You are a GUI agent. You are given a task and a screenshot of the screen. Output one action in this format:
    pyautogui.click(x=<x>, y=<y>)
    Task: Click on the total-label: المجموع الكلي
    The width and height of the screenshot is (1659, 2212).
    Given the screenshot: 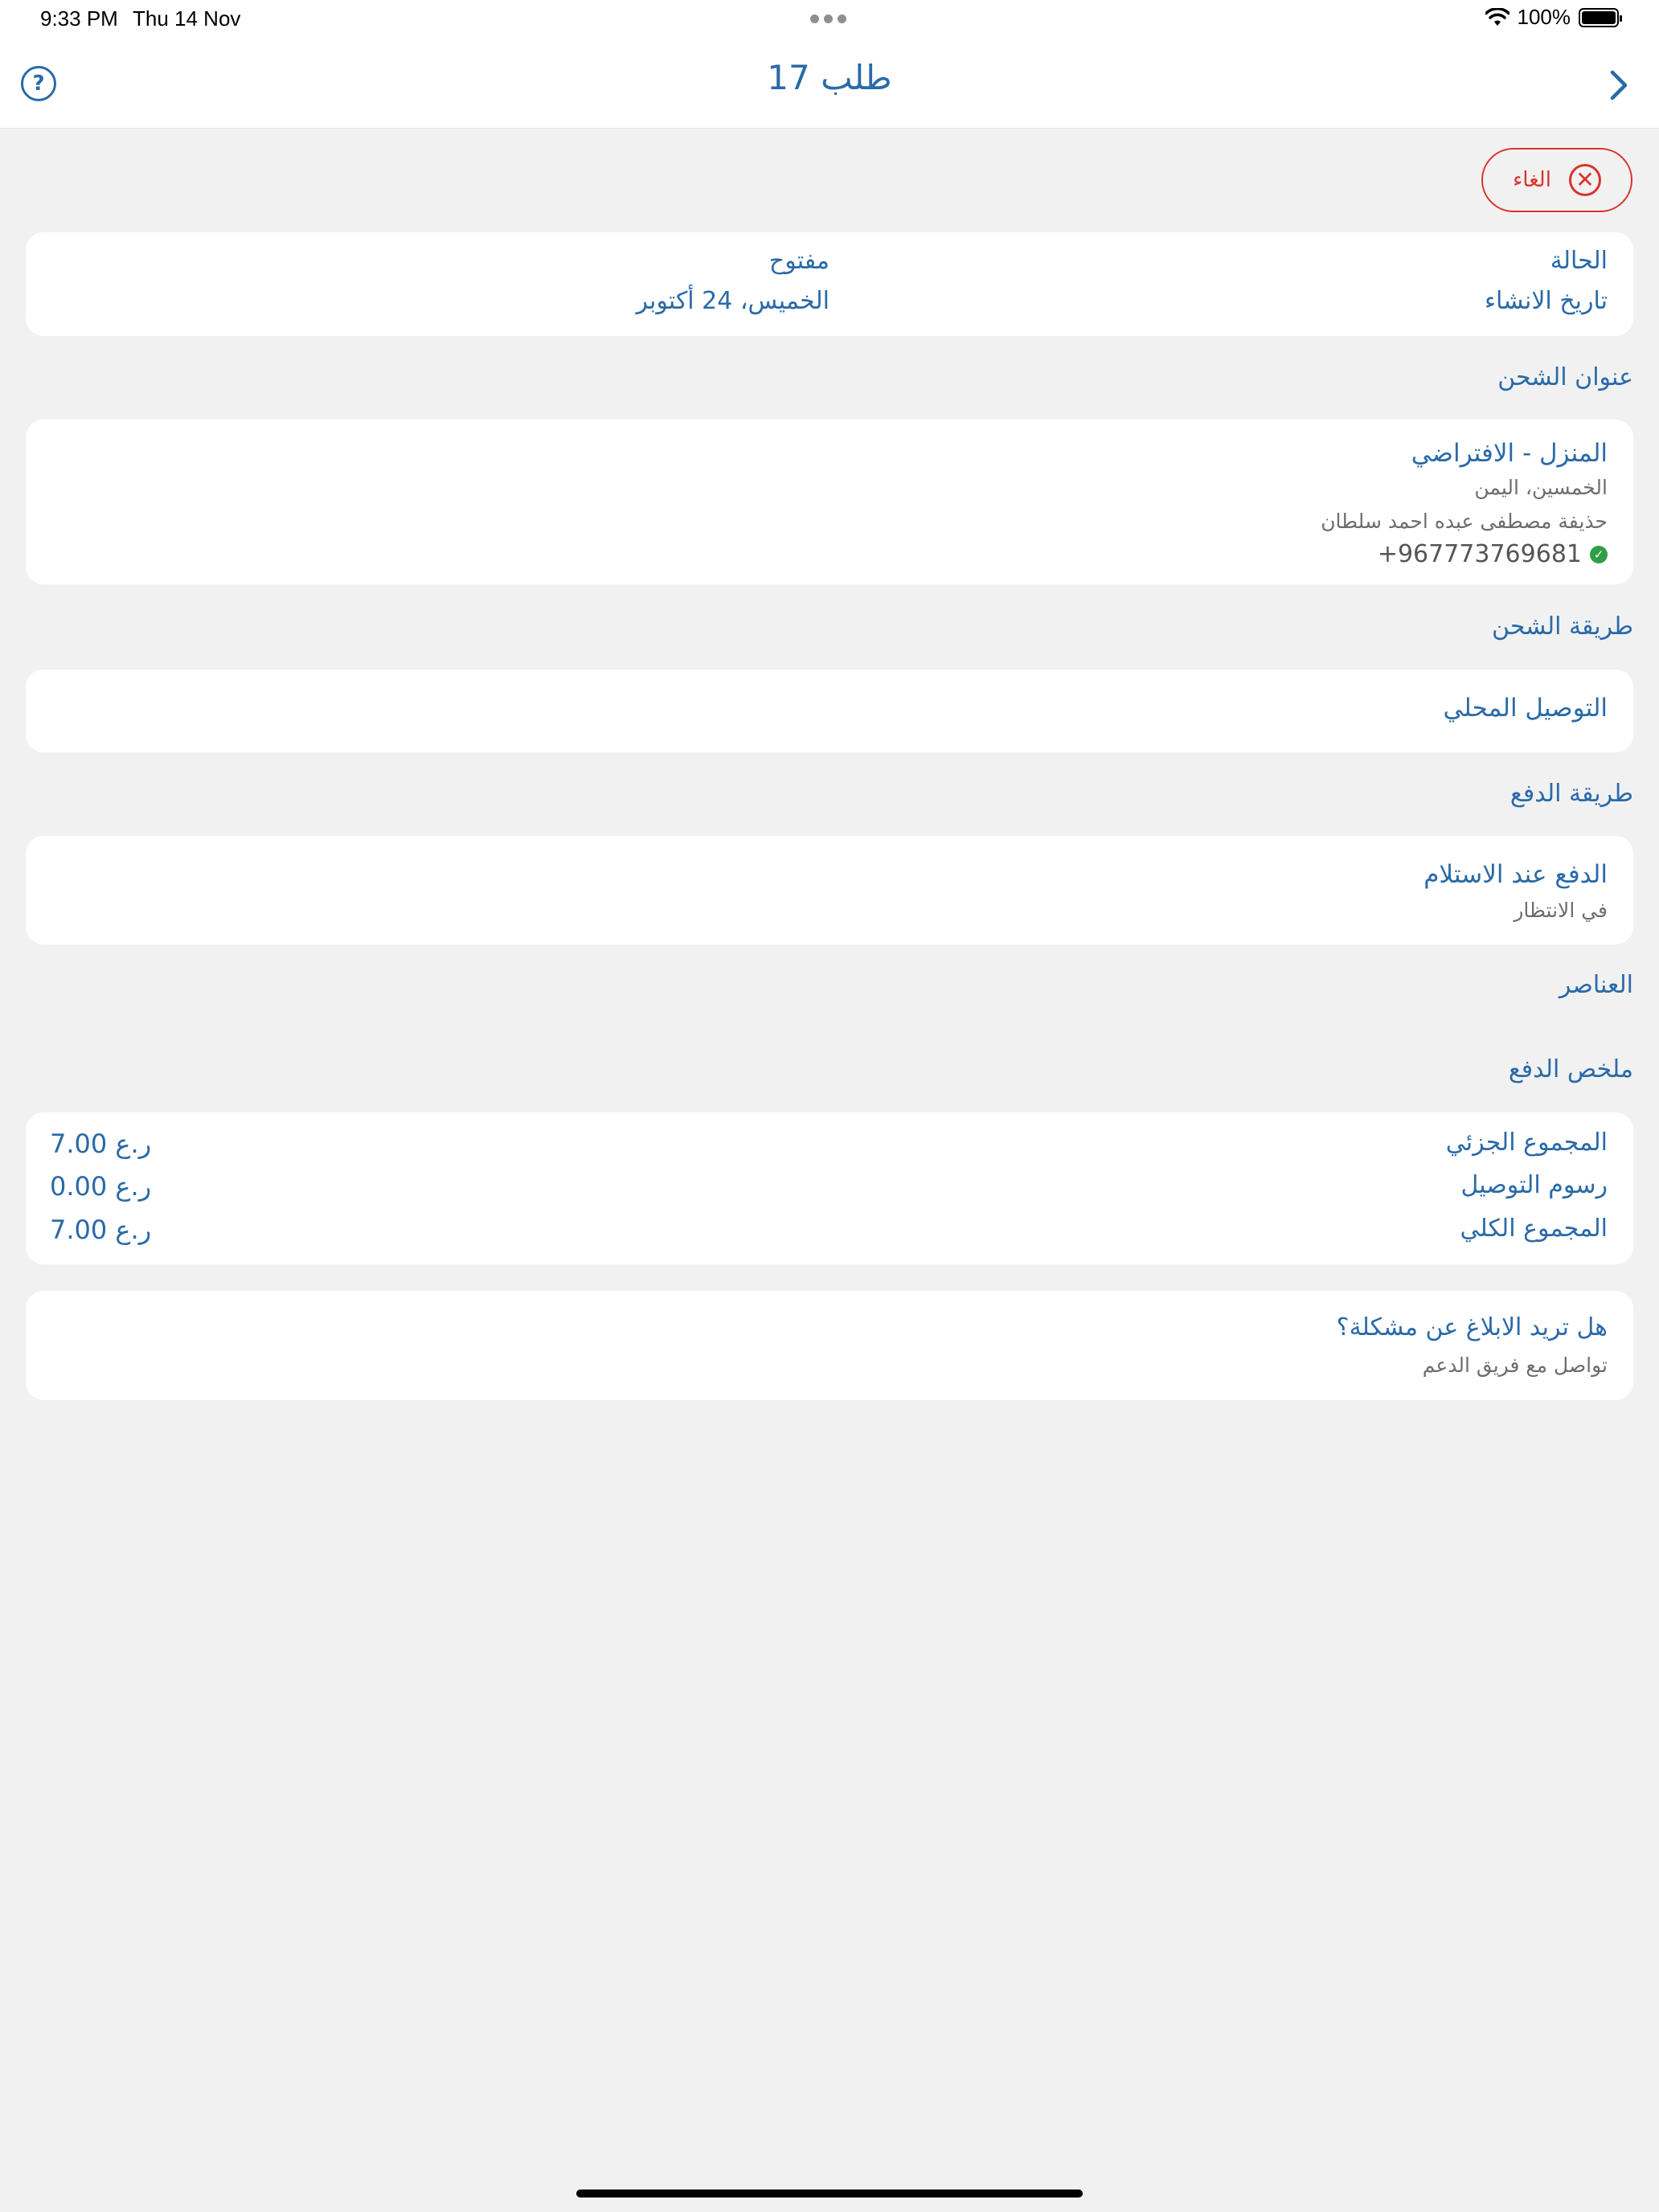 What is the action you would take?
    pyautogui.click(x=1534, y=1229)
    